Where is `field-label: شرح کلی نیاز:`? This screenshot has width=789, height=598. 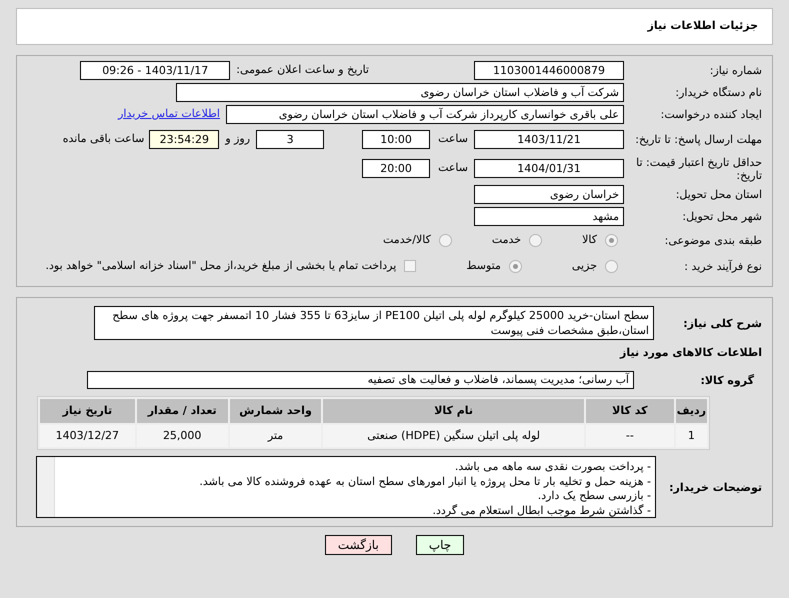
field-label: شرح کلی نیاز: is located at coordinates (722, 323).